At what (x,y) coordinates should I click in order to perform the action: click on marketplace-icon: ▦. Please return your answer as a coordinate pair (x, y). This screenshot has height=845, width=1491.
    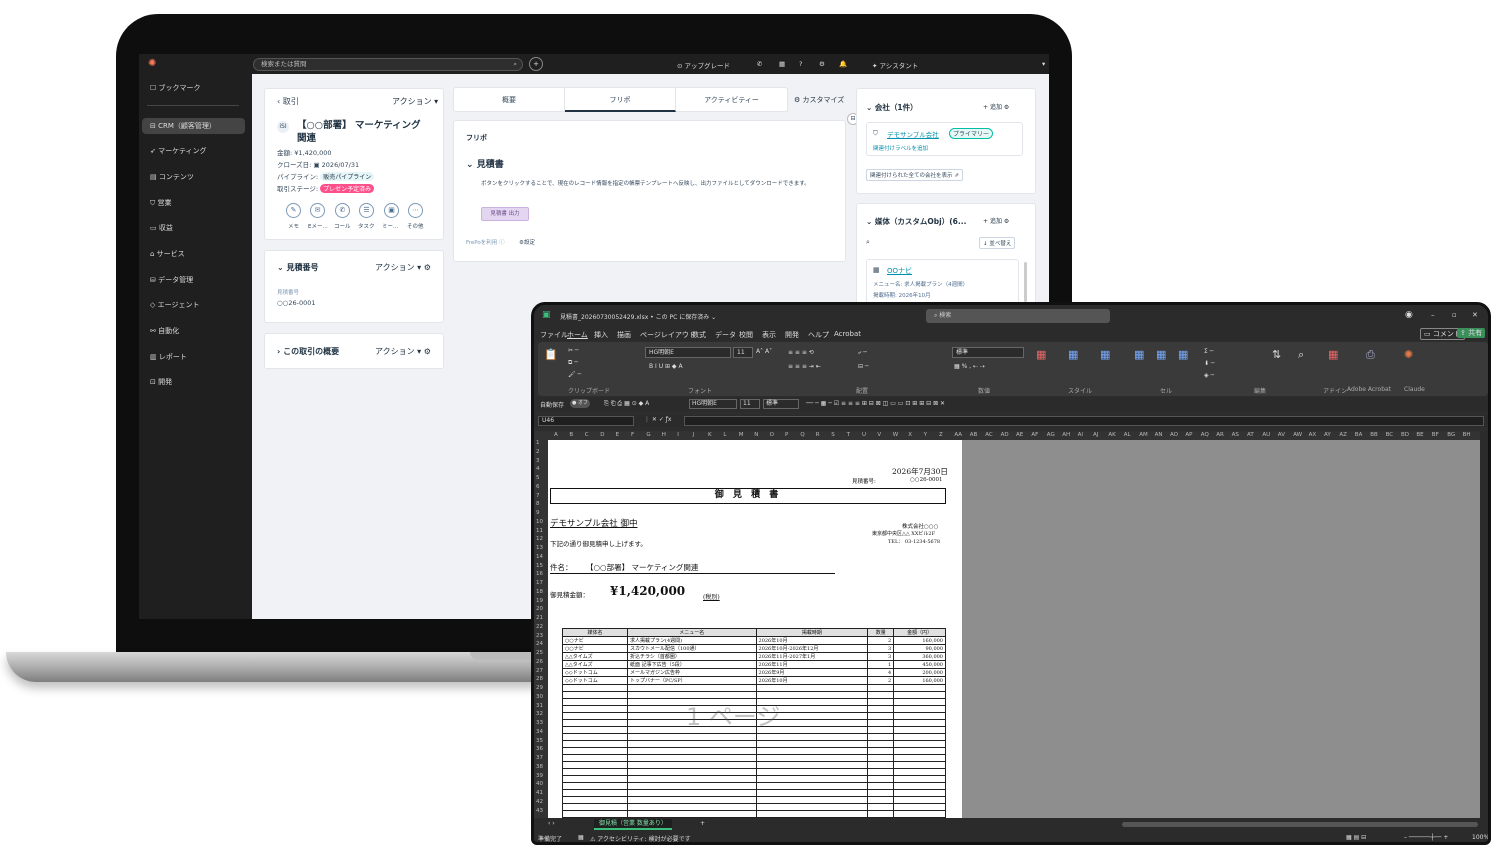
    Looking at the image, I should click on (782, 64).